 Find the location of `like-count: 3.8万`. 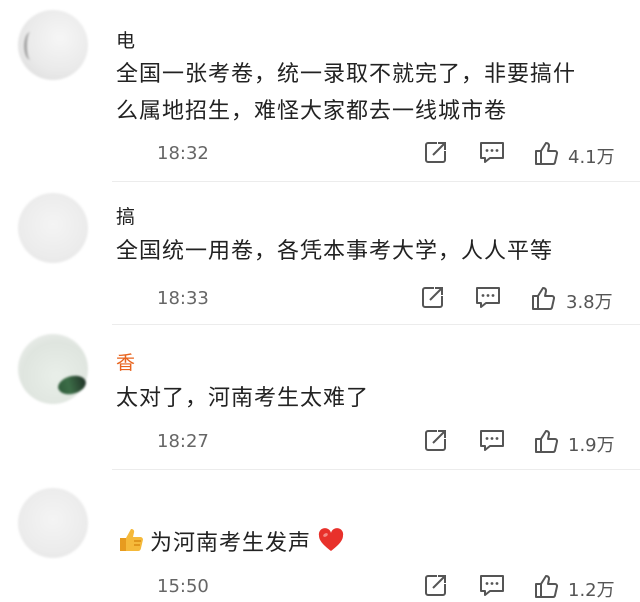

like-count: 3.8万 is located at coordinates (589, 302).